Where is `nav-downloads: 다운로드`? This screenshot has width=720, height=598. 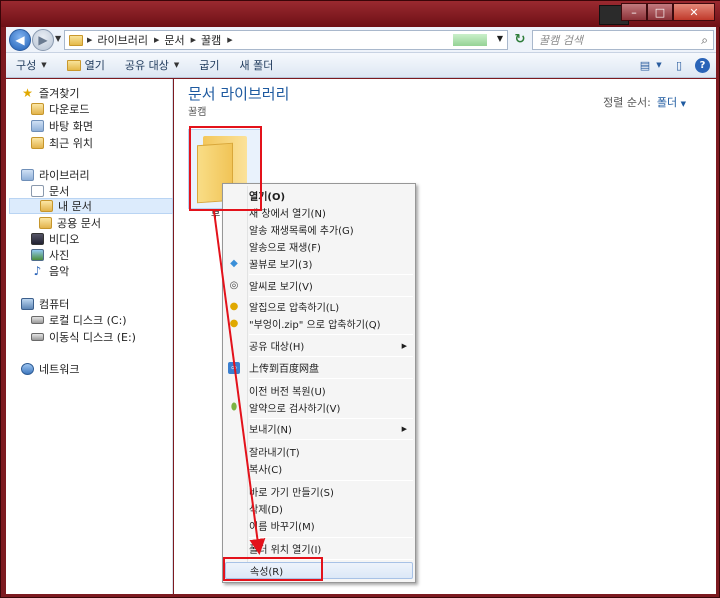
nav-downloads: 다운로드 is located at coordinates (60, 109).